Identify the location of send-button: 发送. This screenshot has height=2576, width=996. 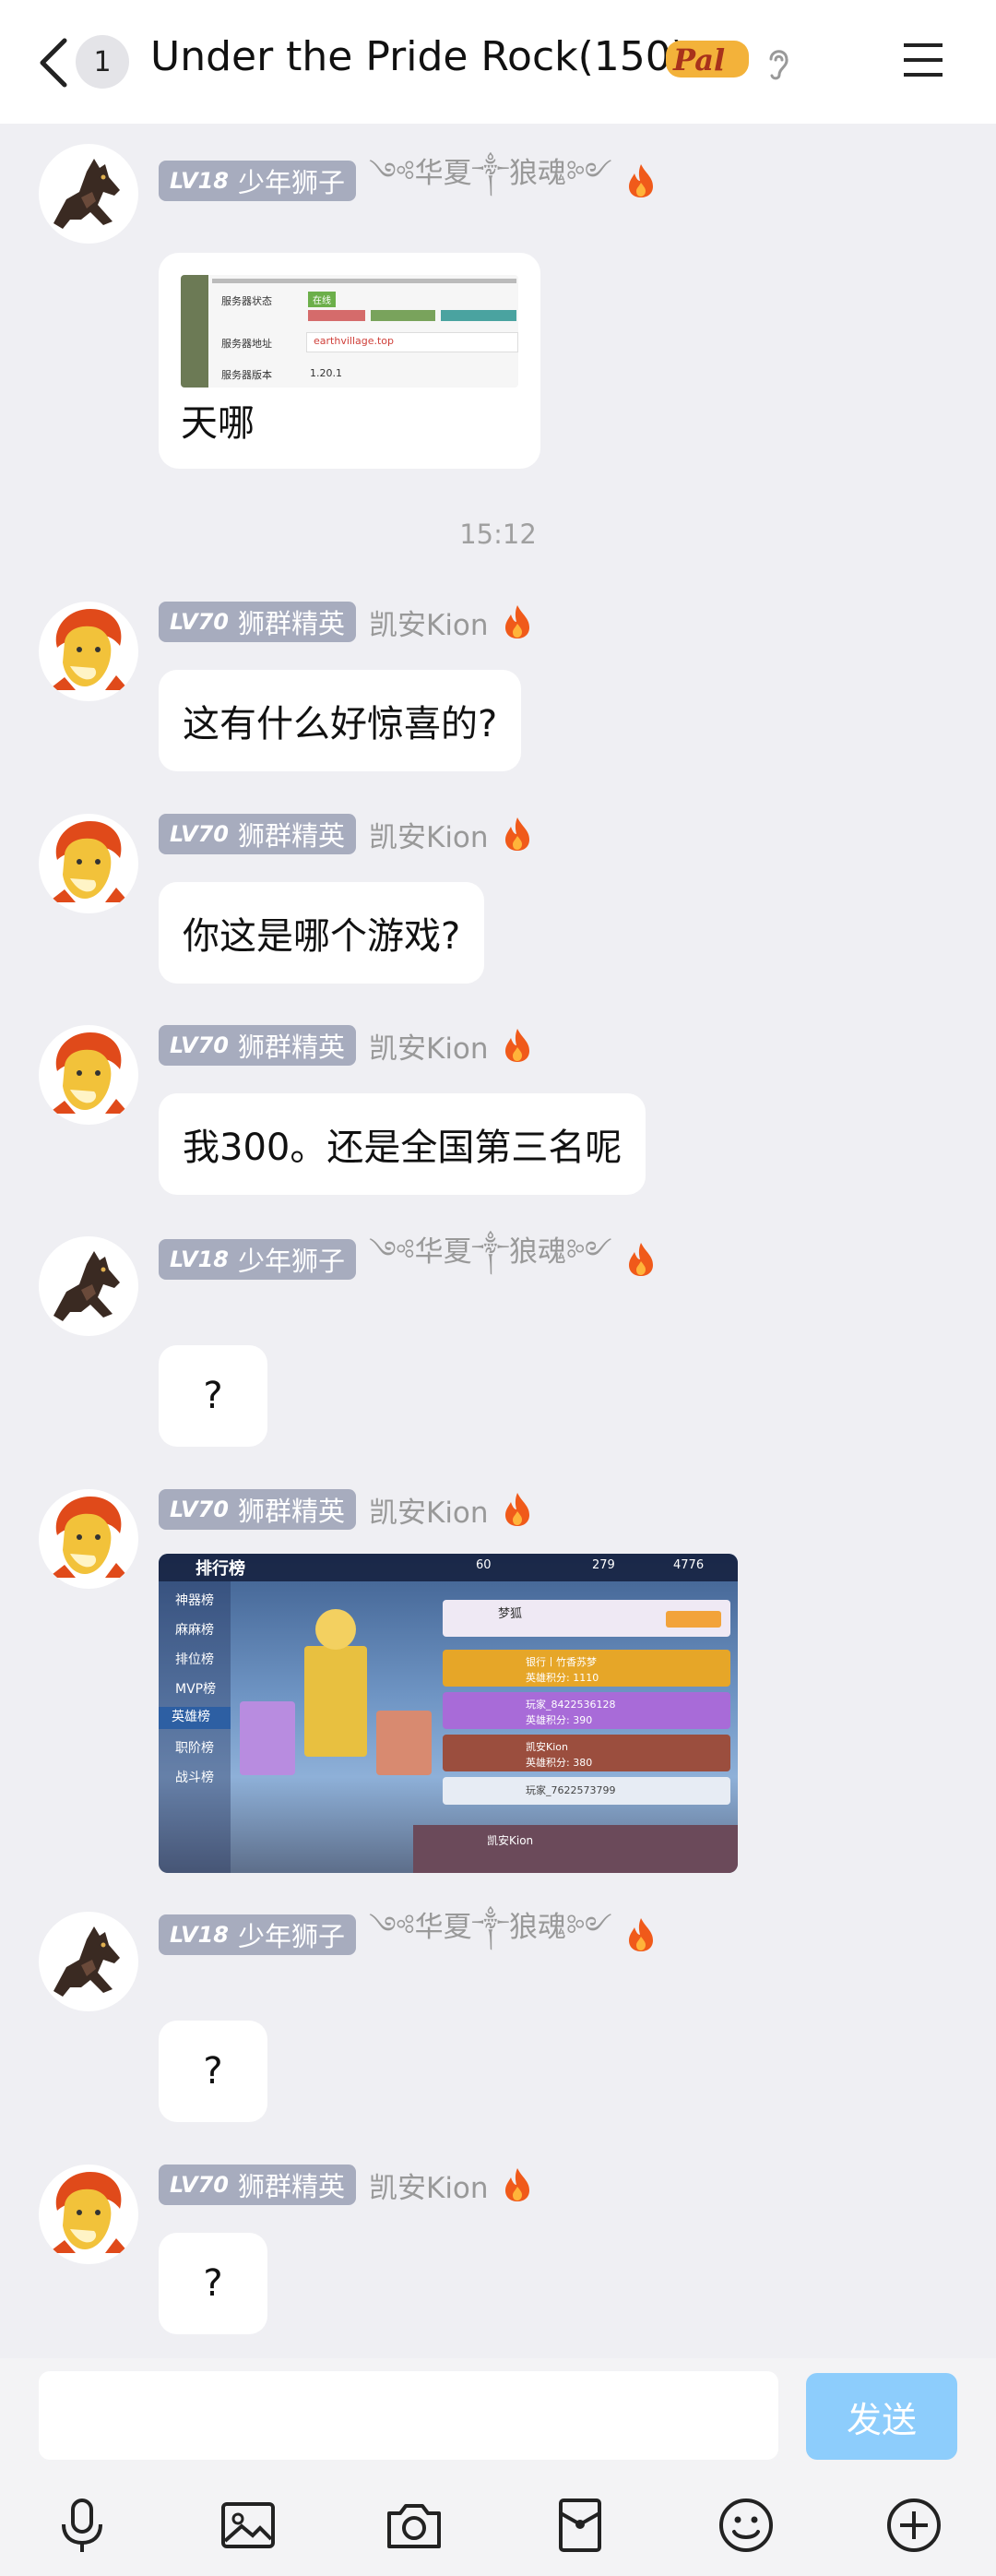
(881, 2416).